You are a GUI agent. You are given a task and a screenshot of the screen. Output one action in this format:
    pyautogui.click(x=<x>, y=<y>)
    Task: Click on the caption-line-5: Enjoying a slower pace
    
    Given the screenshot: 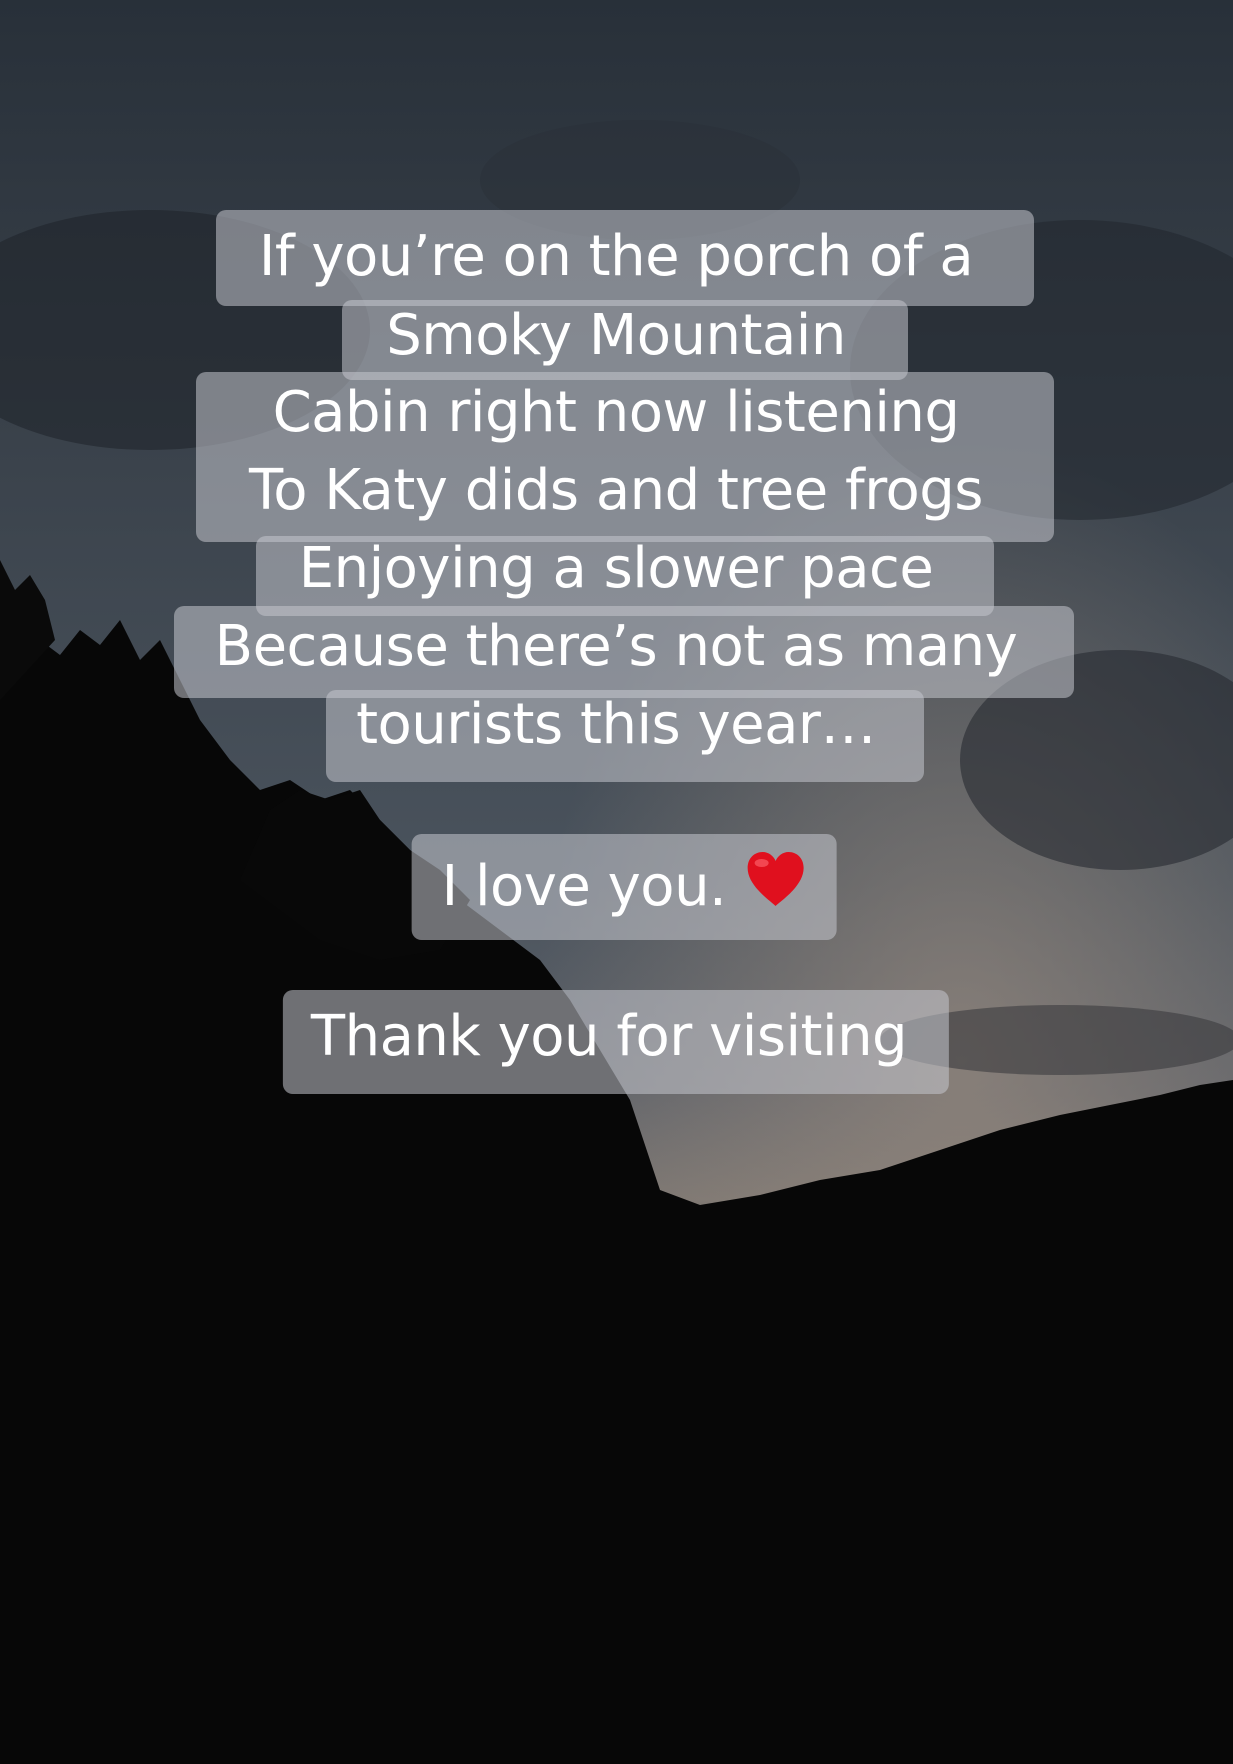 What is the action you would take?
    pyautogui.click(x=616, y=568)
    